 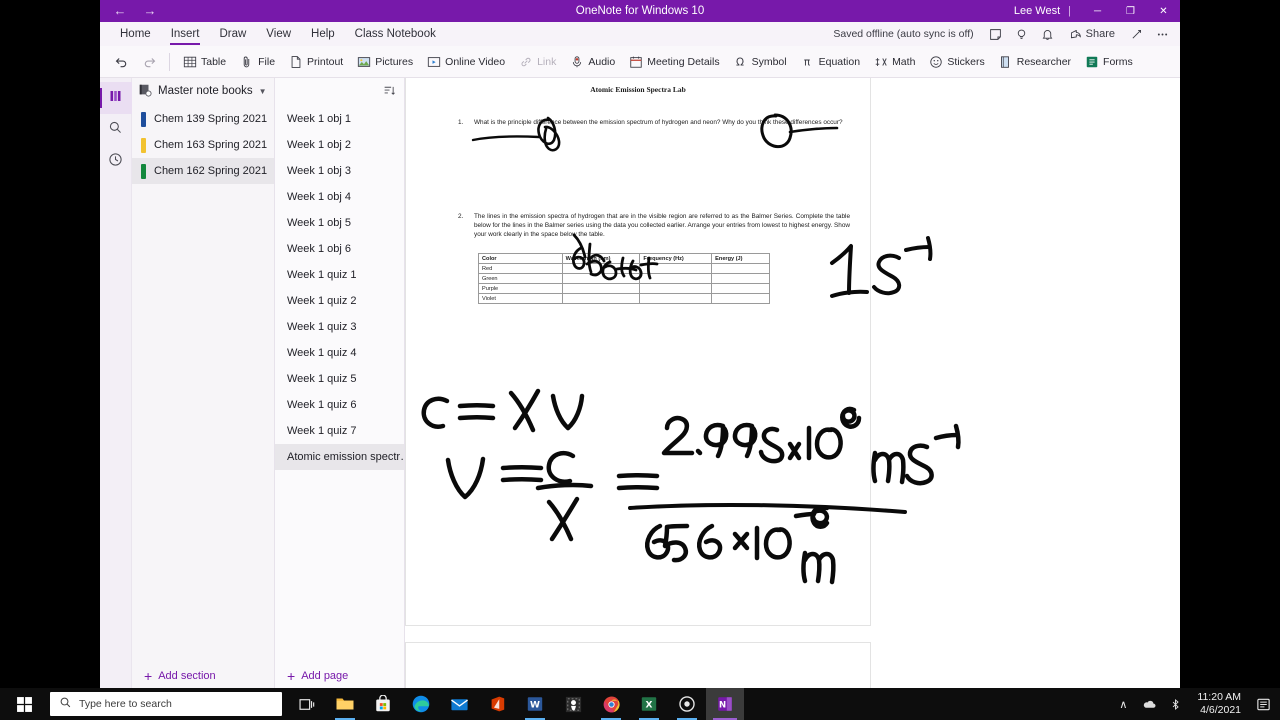 I want to click on printout-icon, so click(x=295, y=61).